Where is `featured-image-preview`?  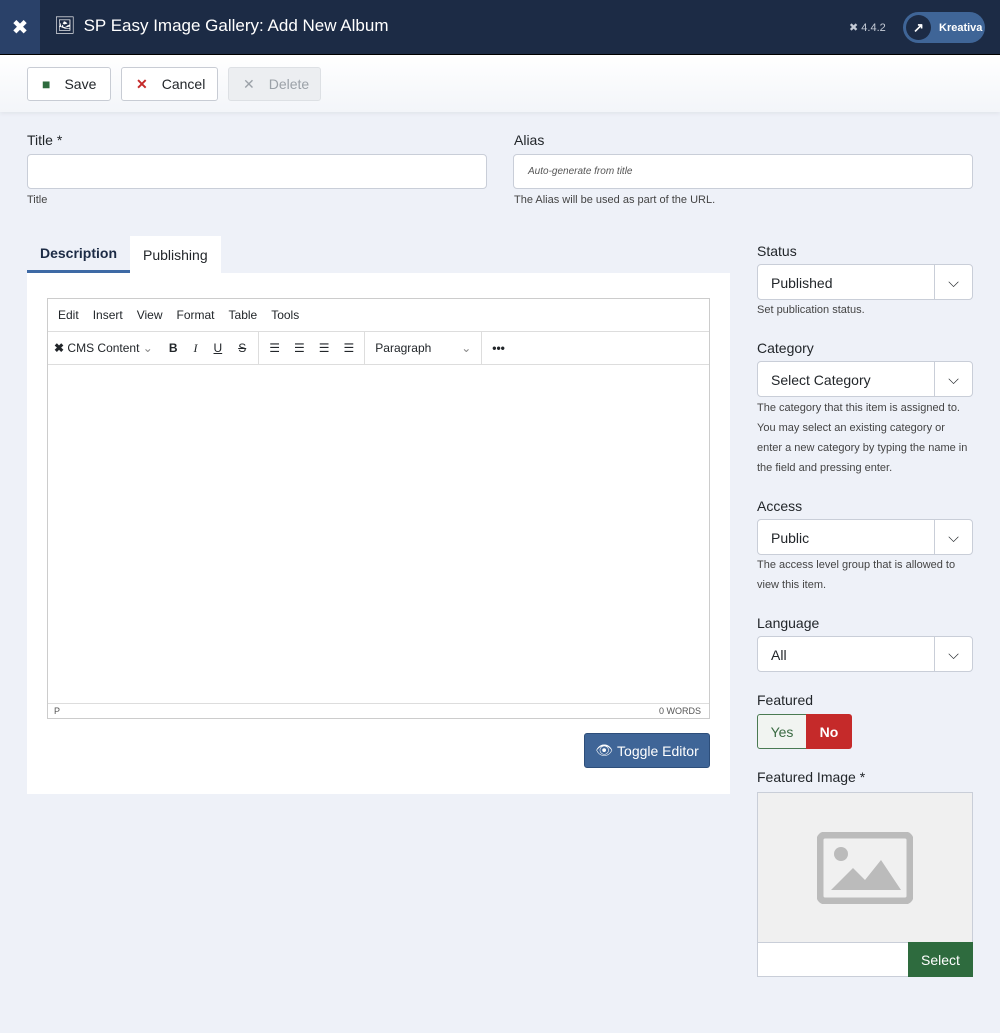
featured-image-preview is located at coordinates (865, 867).